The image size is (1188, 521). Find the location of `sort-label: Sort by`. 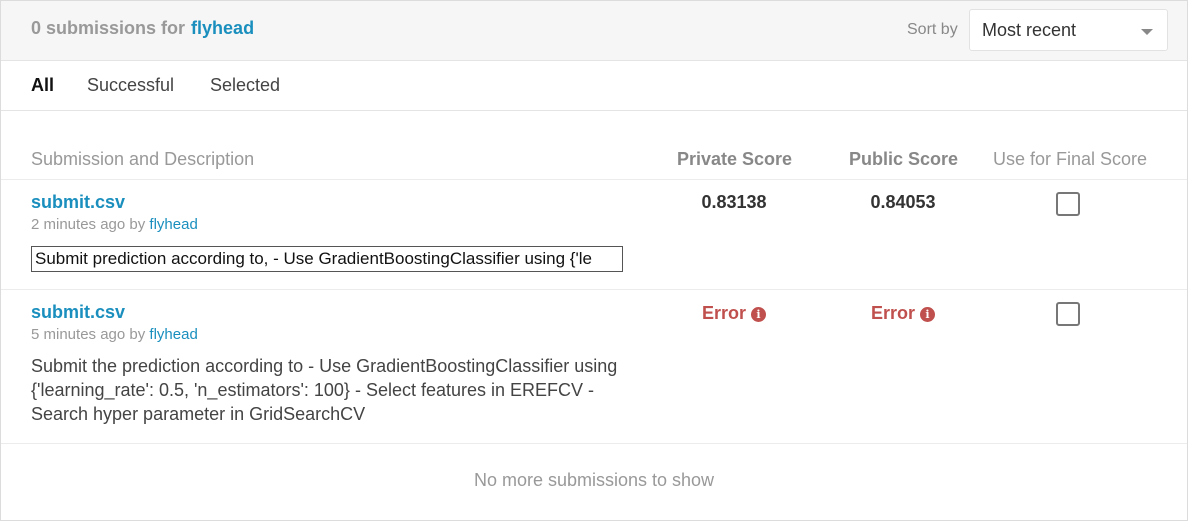

sort-label: Sort by is located at coordinates (932, 29).